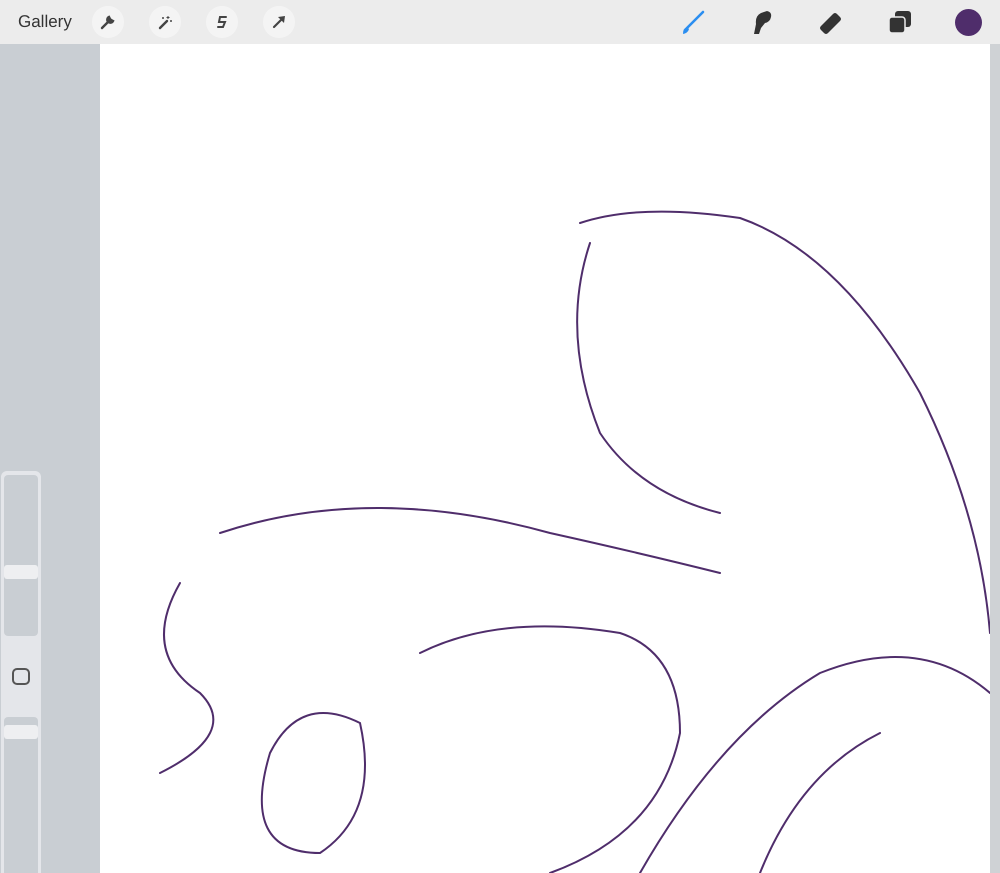 The height and width of the screenshot is (873, 1000). Describe the element at coordinates (45, 22) in the screenshot. I see `gallery-button: Gallery` at that location.